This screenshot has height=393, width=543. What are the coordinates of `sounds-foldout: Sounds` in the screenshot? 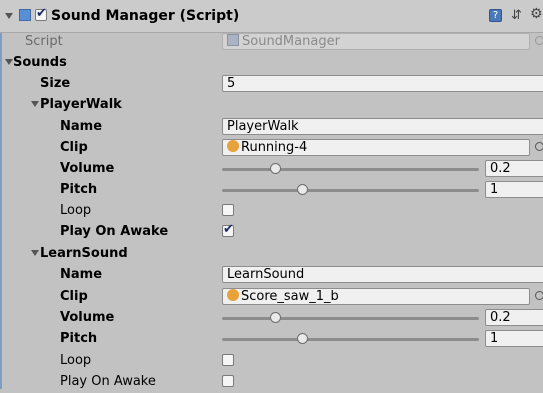 It's located at (271, 63).